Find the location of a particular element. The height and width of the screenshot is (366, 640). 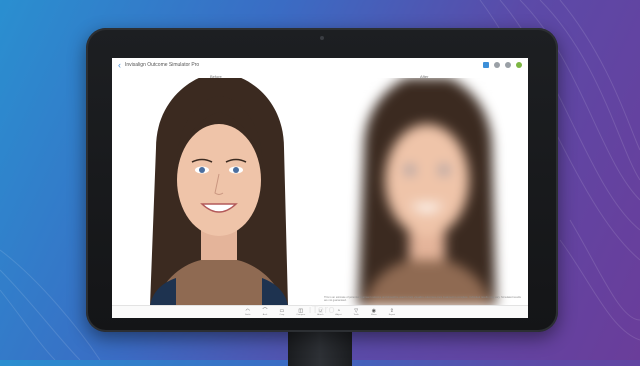

brand-logo: iTero is located at coordinates (322, 310).